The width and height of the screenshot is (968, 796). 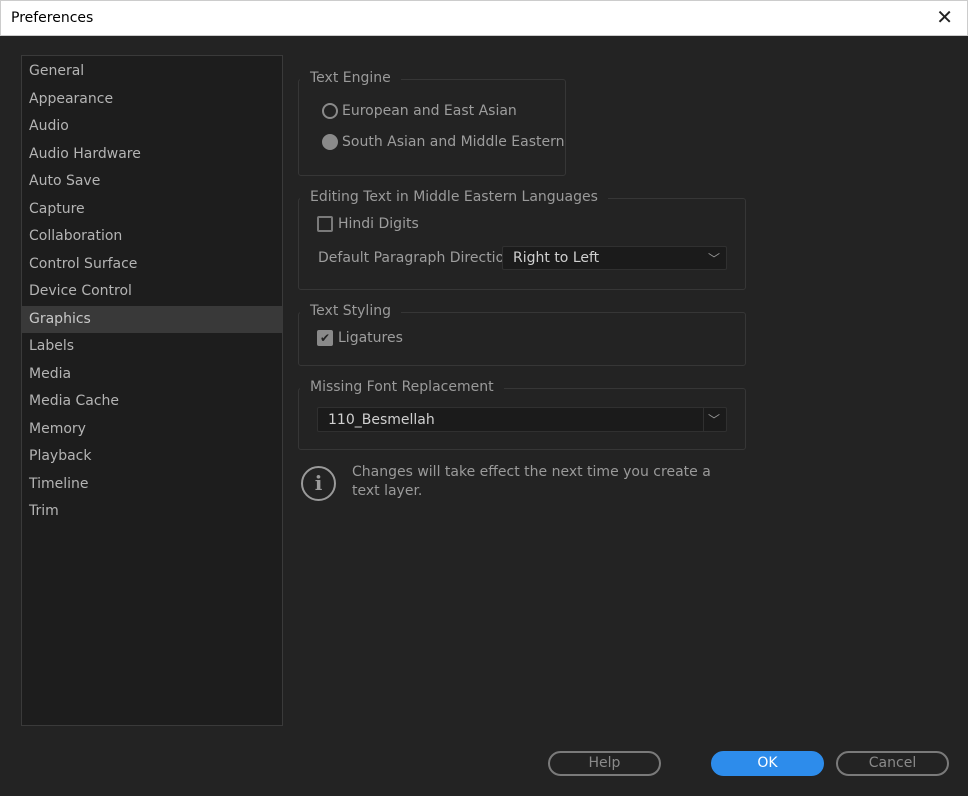 What do you see at coordinates (152, 292) in the screenshot?
I see `sidebar-item-device-control: Device Control` at bounding box center [152, 292].